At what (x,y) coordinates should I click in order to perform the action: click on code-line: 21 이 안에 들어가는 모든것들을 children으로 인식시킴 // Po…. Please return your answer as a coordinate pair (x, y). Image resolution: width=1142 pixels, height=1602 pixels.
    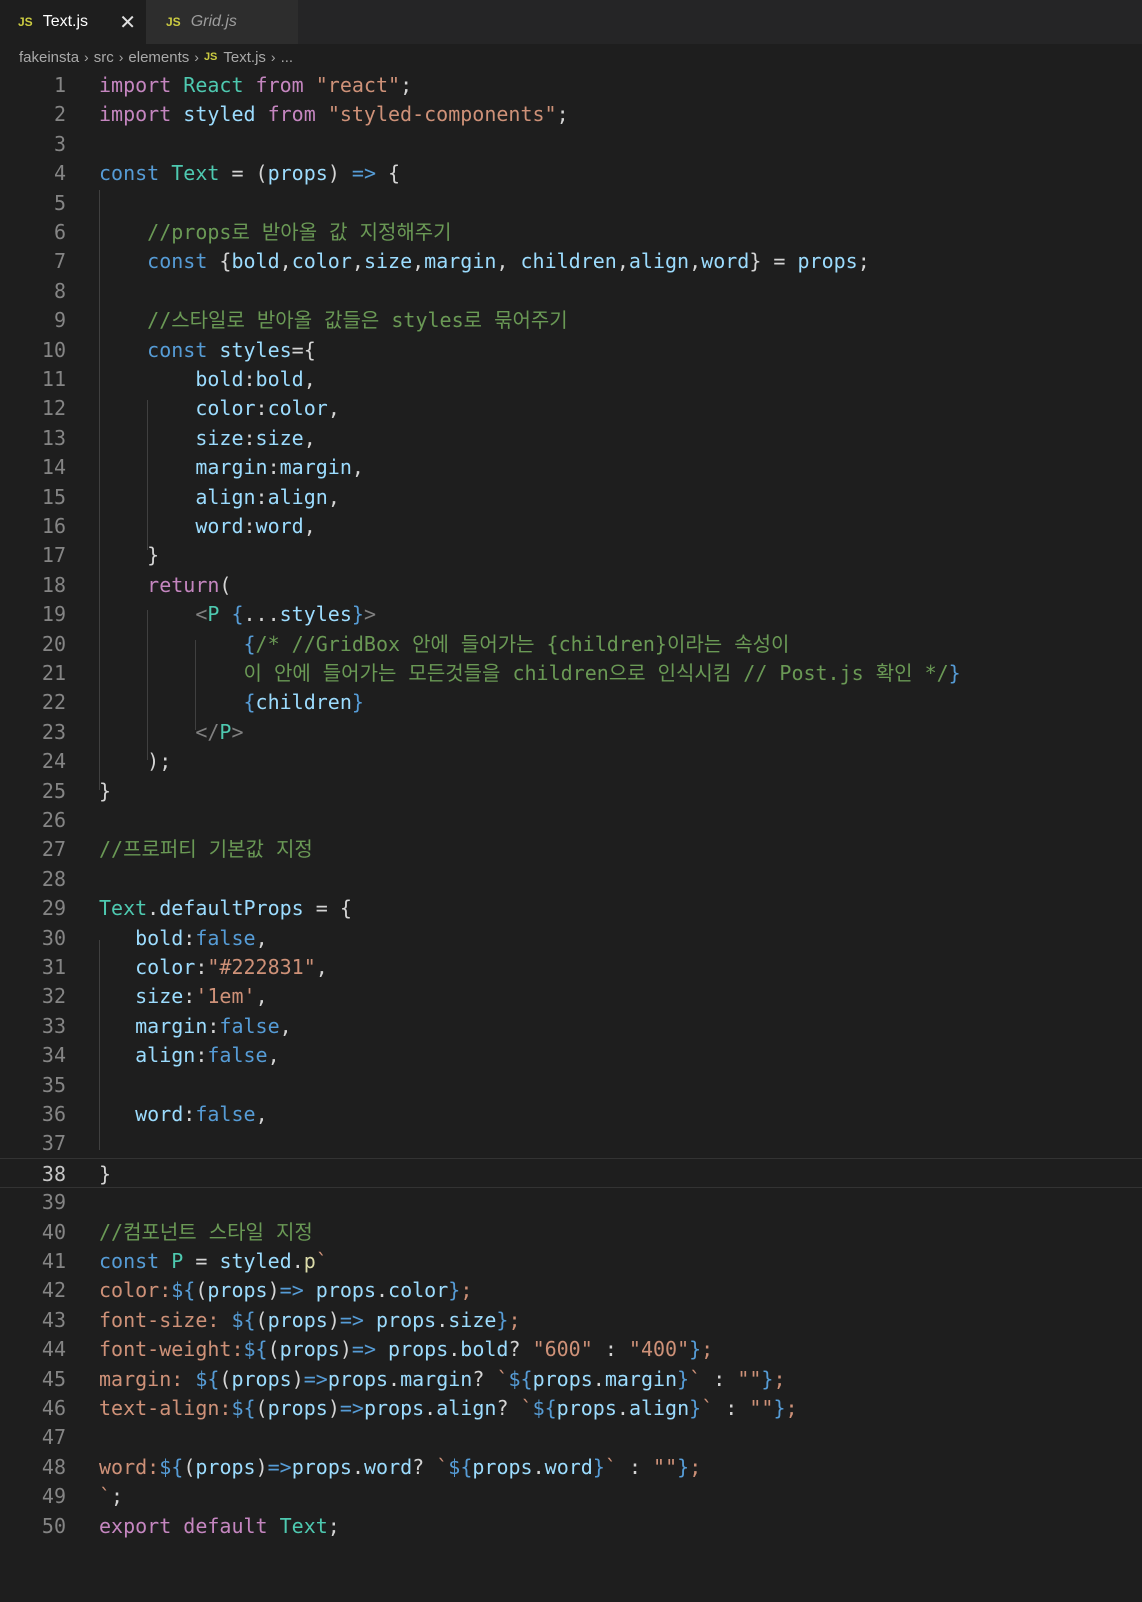
    Looking at the image, I should click on (571, 673).